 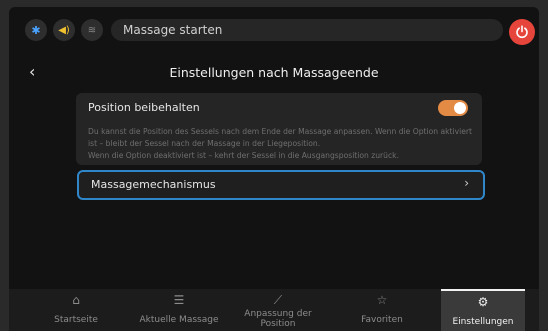 I want to click on gear-icon: ⚙, so click(x=483, y=302).